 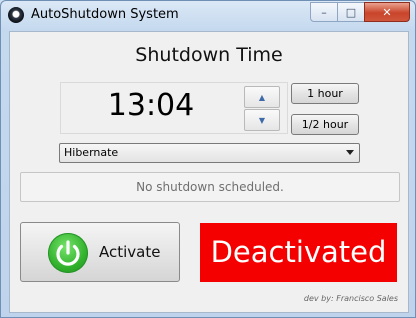 What do you see at coordinates (210, 187) in the screenshot?
I see `status-text: No shutdown scheduled.` at bounding box center [210, 187].